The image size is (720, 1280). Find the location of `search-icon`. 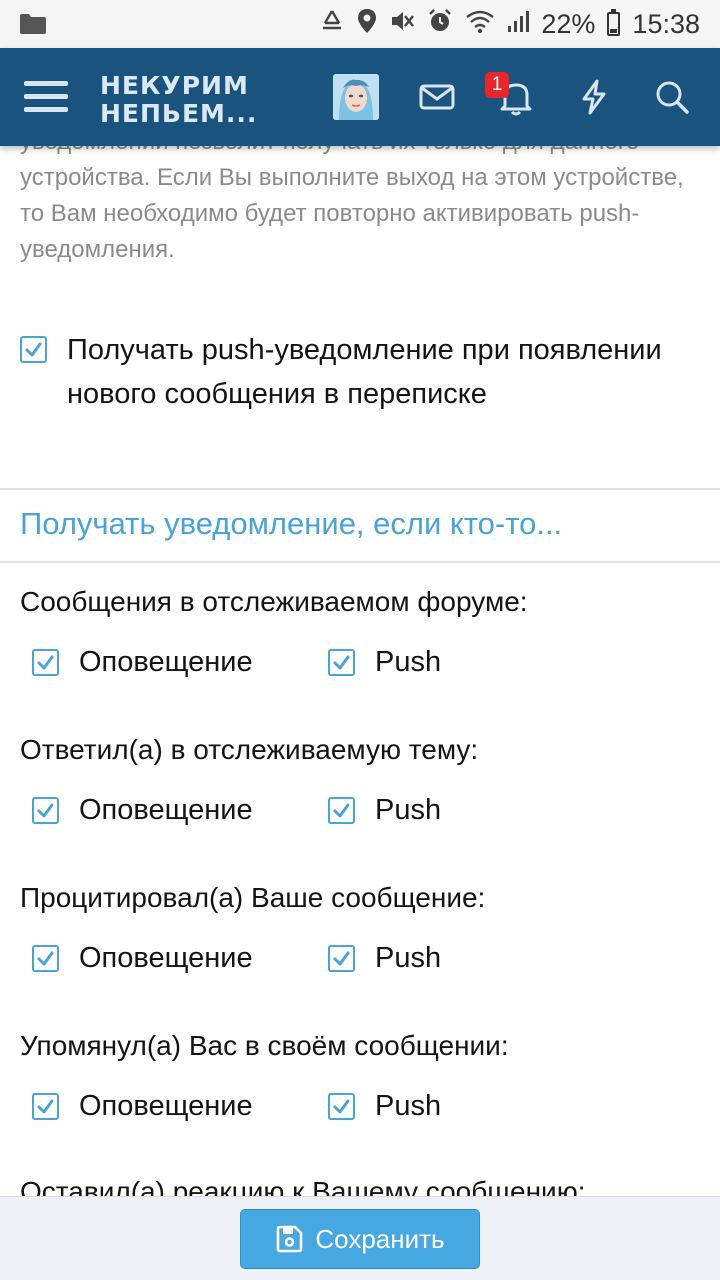

search-icon is located at coordinates (672, 97).